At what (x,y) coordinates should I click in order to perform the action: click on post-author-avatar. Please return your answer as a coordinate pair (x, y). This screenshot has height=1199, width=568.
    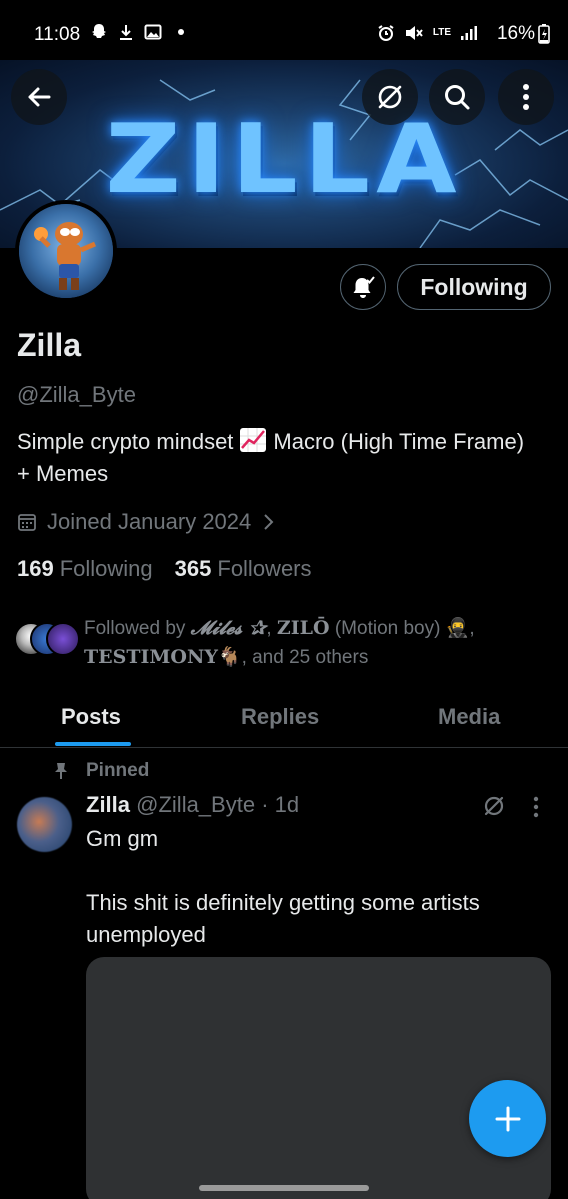
    Looking at the image, I should click on (44, 824).